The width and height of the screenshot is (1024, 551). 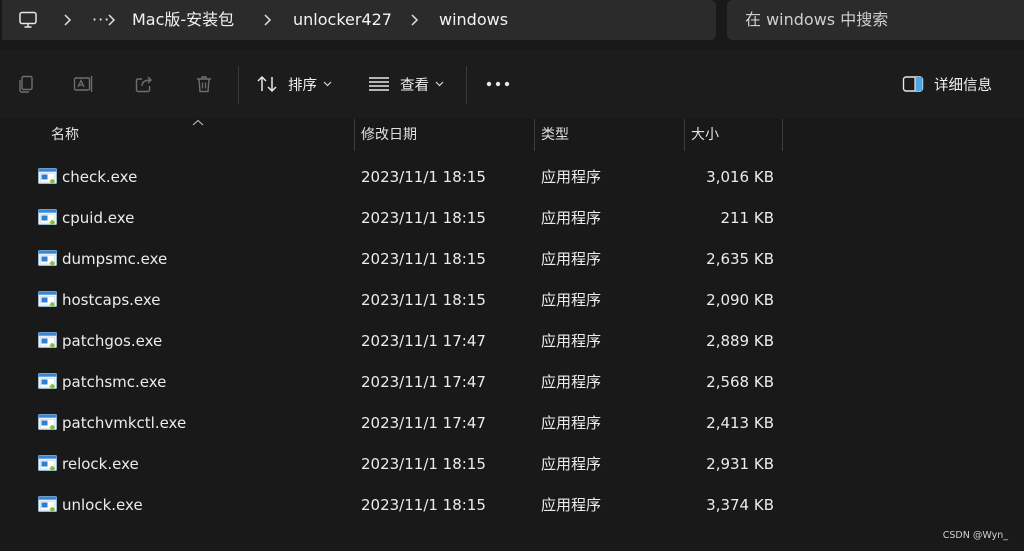 I want to click on file-name: relock.exe, so click(x=100, y=464).